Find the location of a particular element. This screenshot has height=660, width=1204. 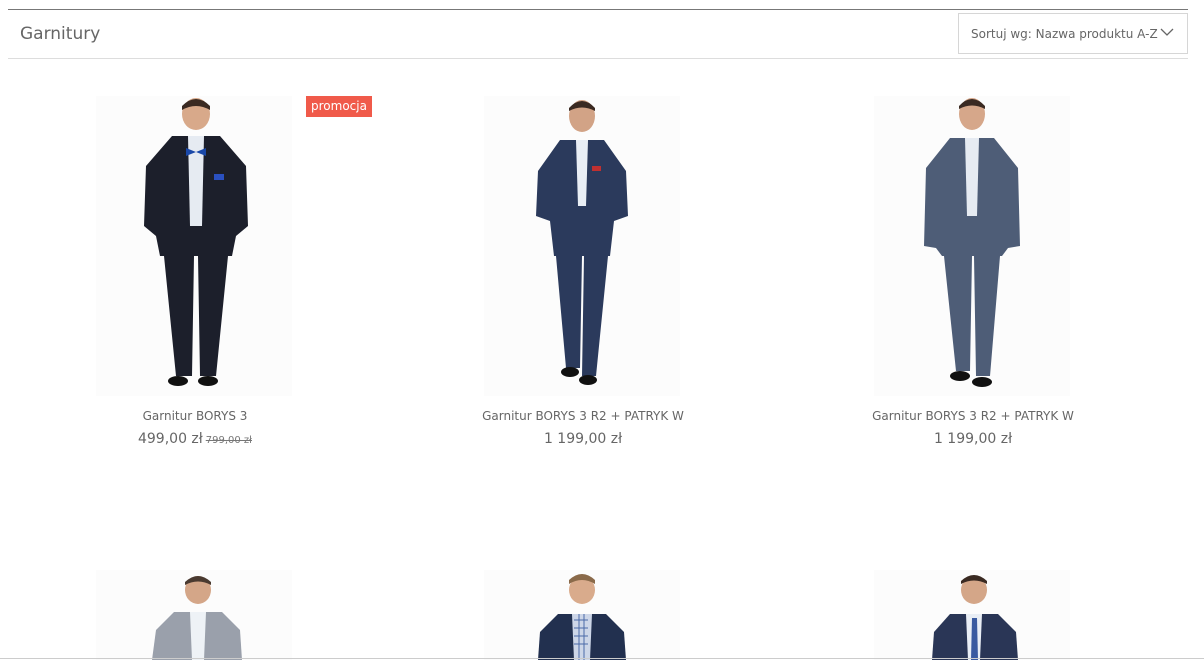

product-price: 499,00 zł 799,00 zł is located at coordinates (195, 439).